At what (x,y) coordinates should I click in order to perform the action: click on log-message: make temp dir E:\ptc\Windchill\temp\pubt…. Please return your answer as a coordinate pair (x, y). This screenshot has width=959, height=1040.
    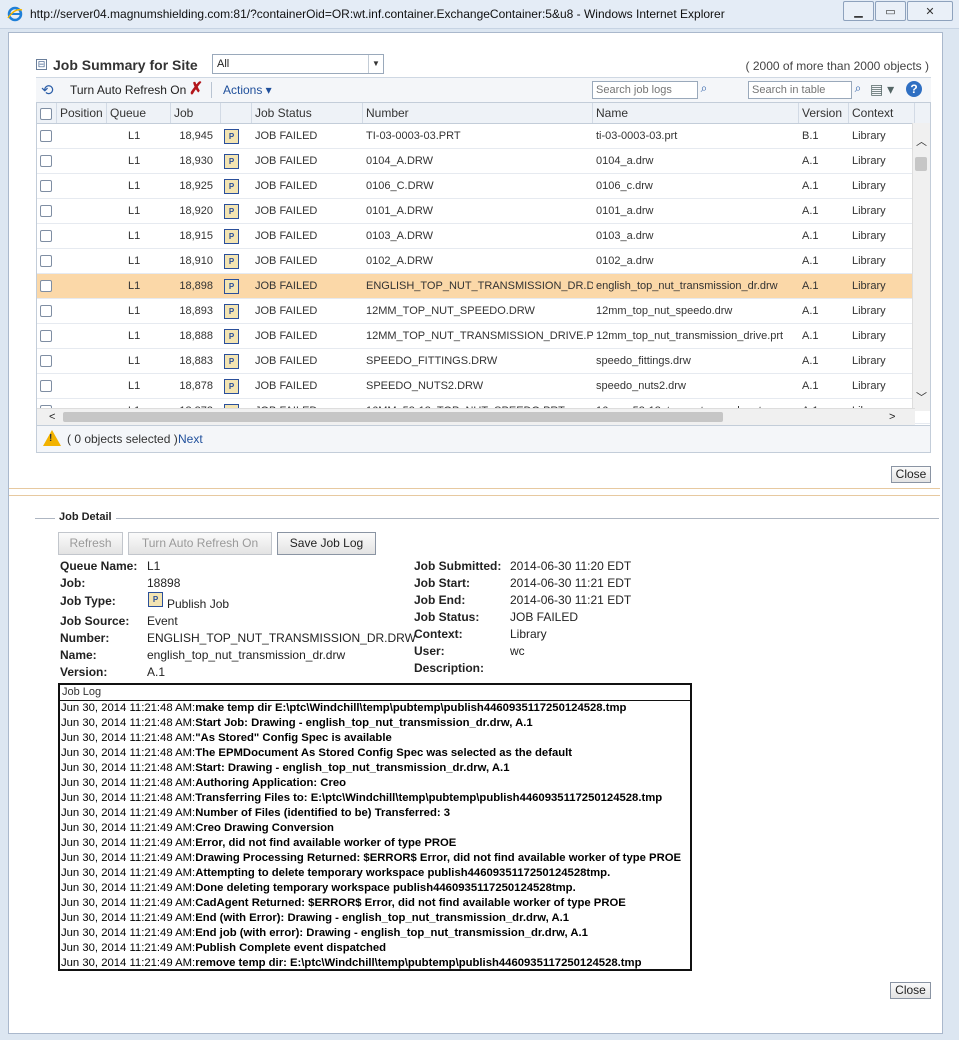
    Looking at the image, I should click on (411, 708).